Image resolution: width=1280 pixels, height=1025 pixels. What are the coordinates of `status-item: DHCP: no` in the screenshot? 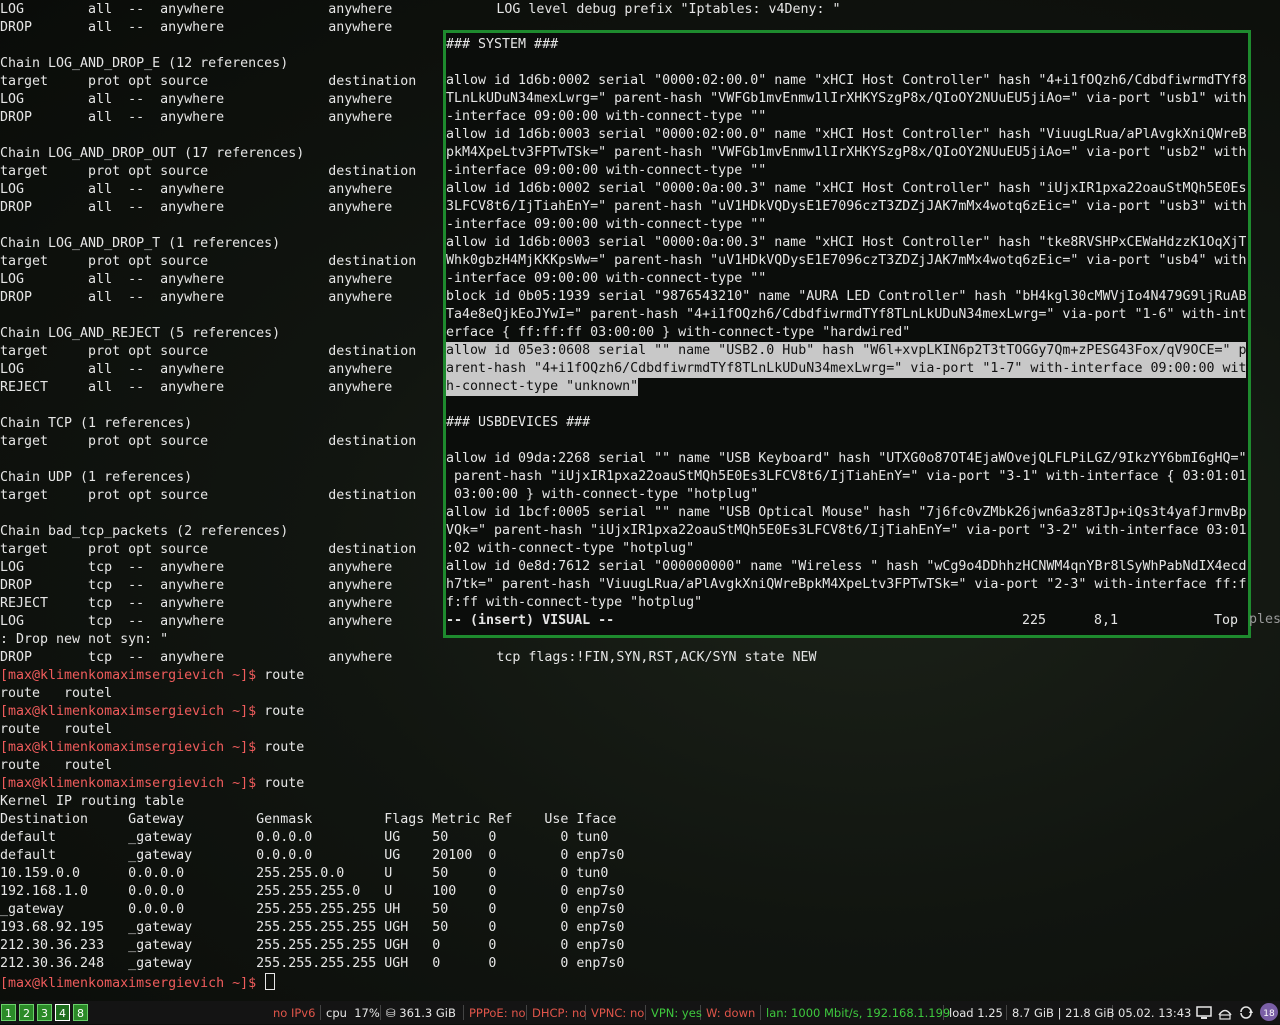 It's located at (559, 1013).